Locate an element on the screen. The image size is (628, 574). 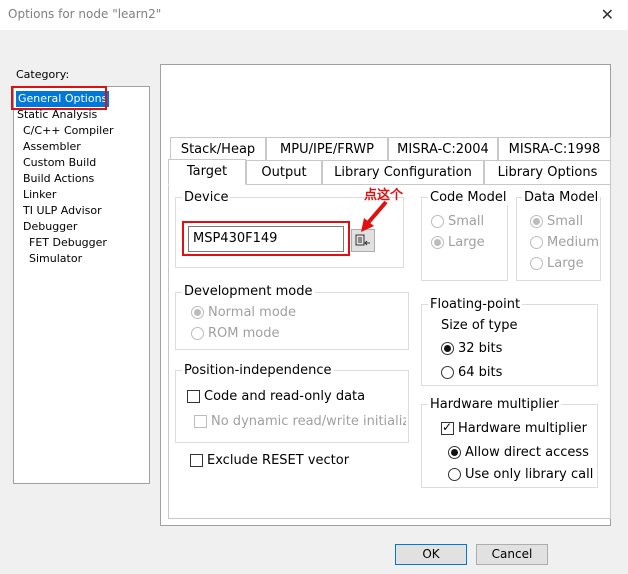
code-model-large-radio: Large is located at coordinates (458, 242).